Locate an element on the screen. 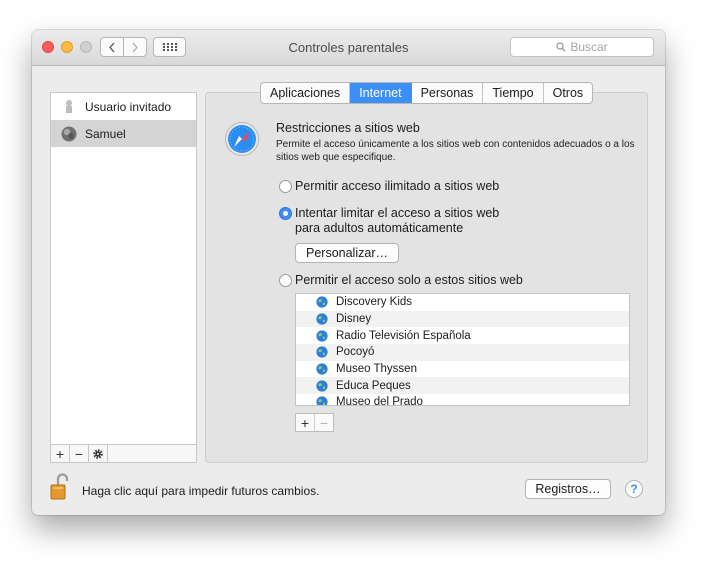 The height and width of the screenshot is (581, 703). settings-button is located at coordinates (98, 453).